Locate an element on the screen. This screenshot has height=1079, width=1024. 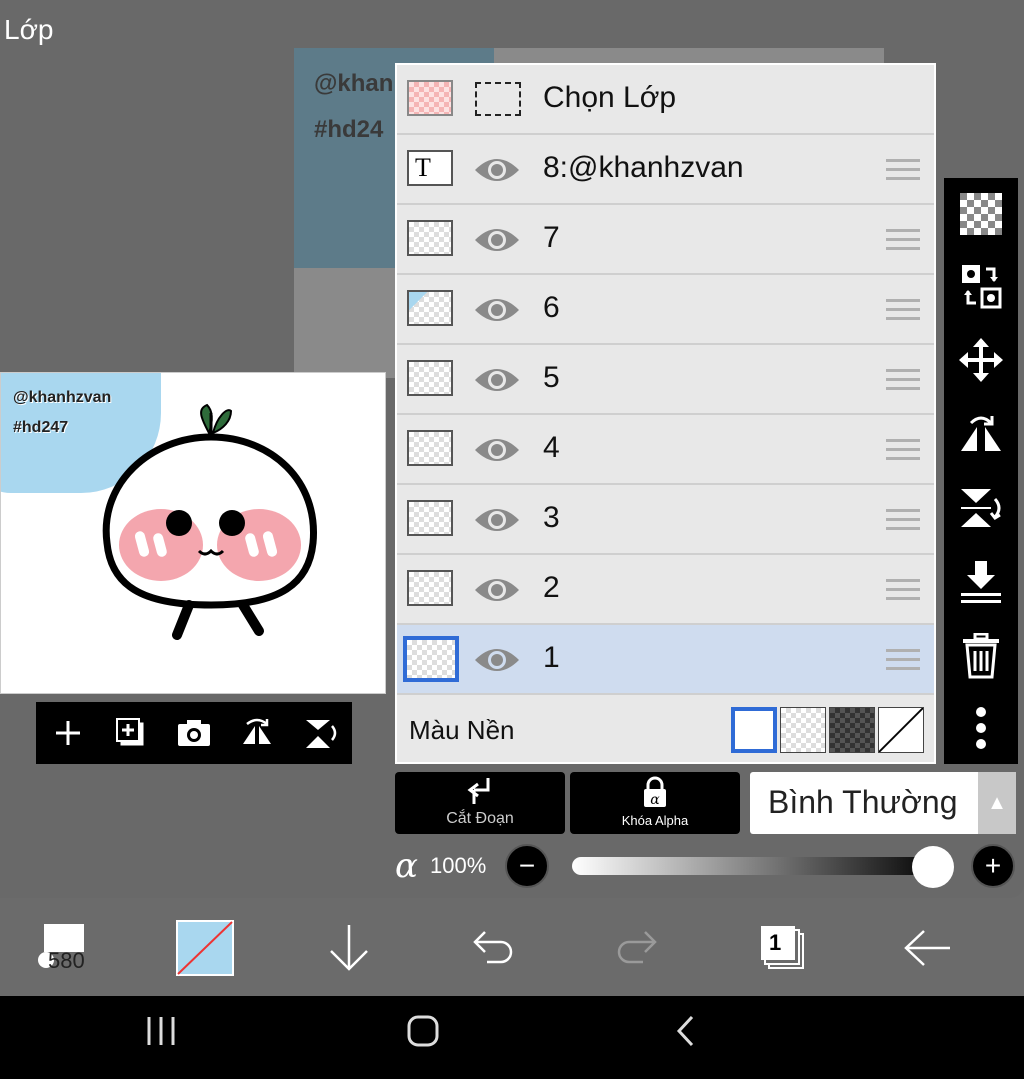
clipping-button: Cắt Đoạn is located at coordinates (480, 803).